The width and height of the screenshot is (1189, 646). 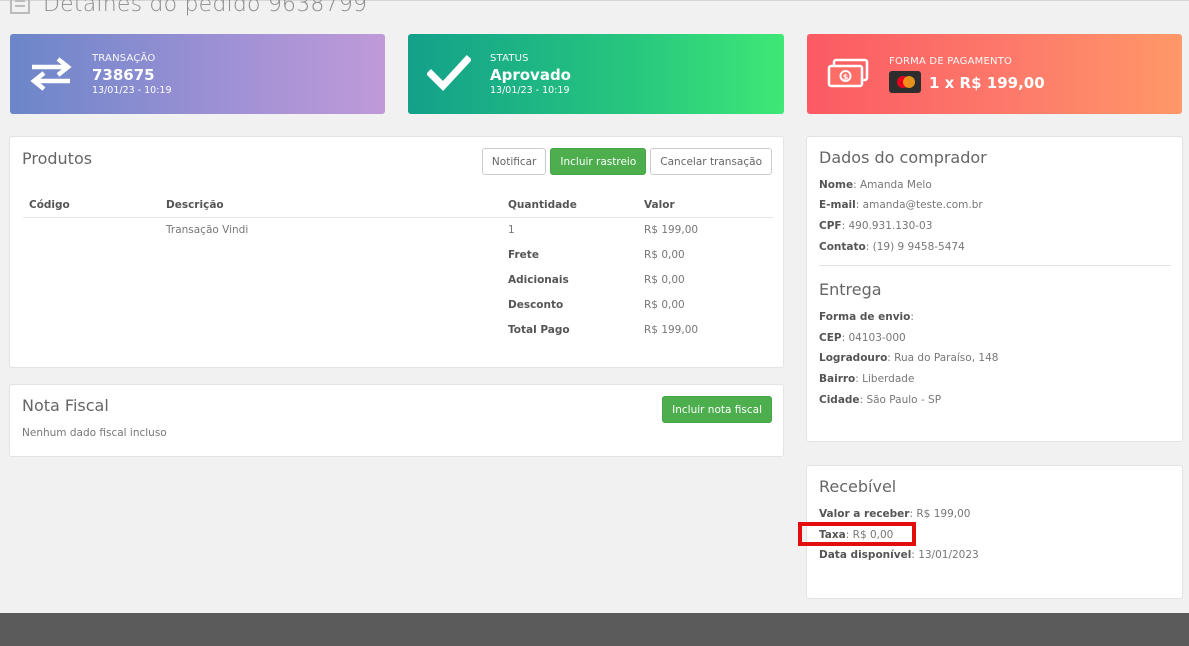 What do you see at coordinates (711, 161) in the screenshot?
I see `cancel-transaction-button: Cancelar transação` at bounding box center [711, 161].